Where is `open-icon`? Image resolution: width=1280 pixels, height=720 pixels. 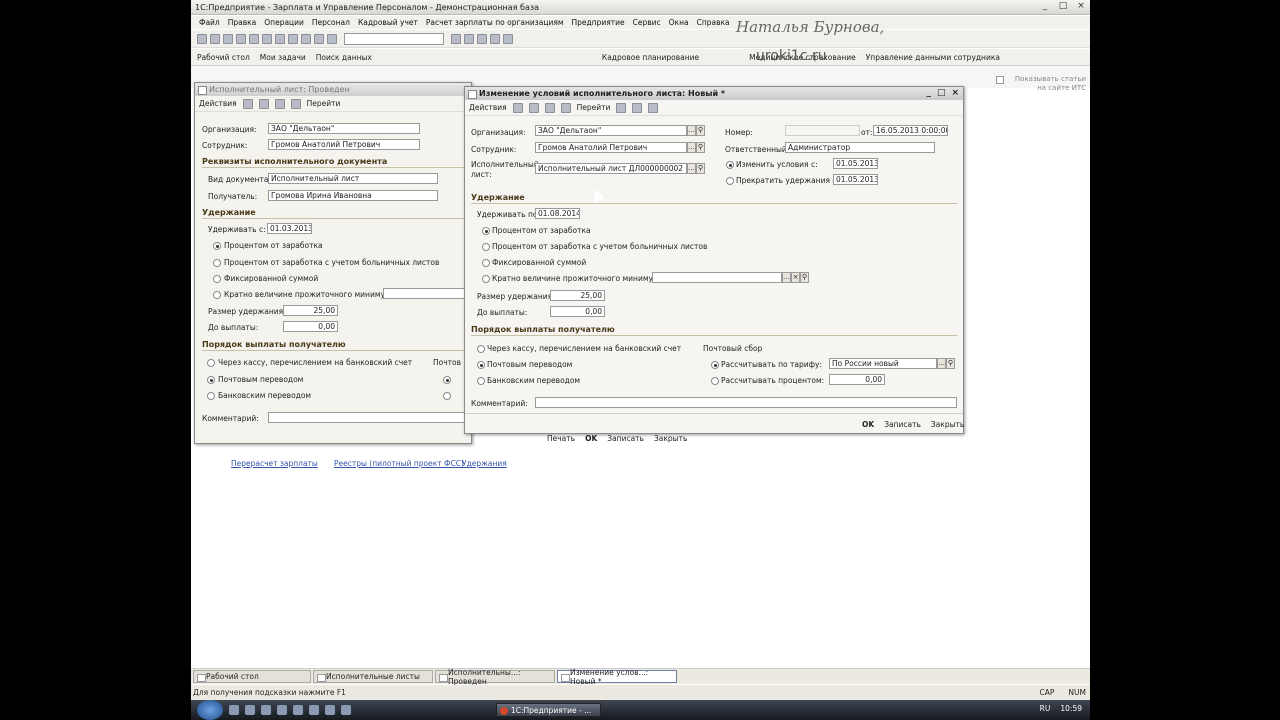
open-icon is located at coordinates (215, 38).